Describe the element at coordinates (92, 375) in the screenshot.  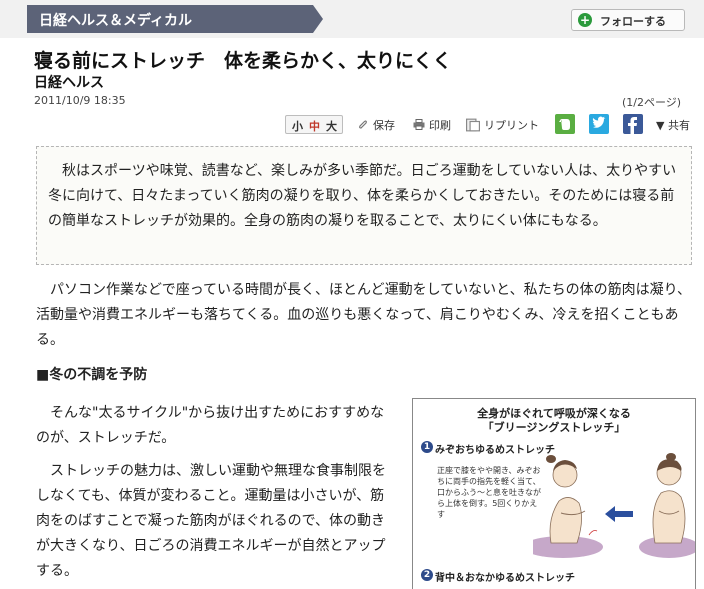
I see `section-heading: ■冬の不調を予防` at that location.